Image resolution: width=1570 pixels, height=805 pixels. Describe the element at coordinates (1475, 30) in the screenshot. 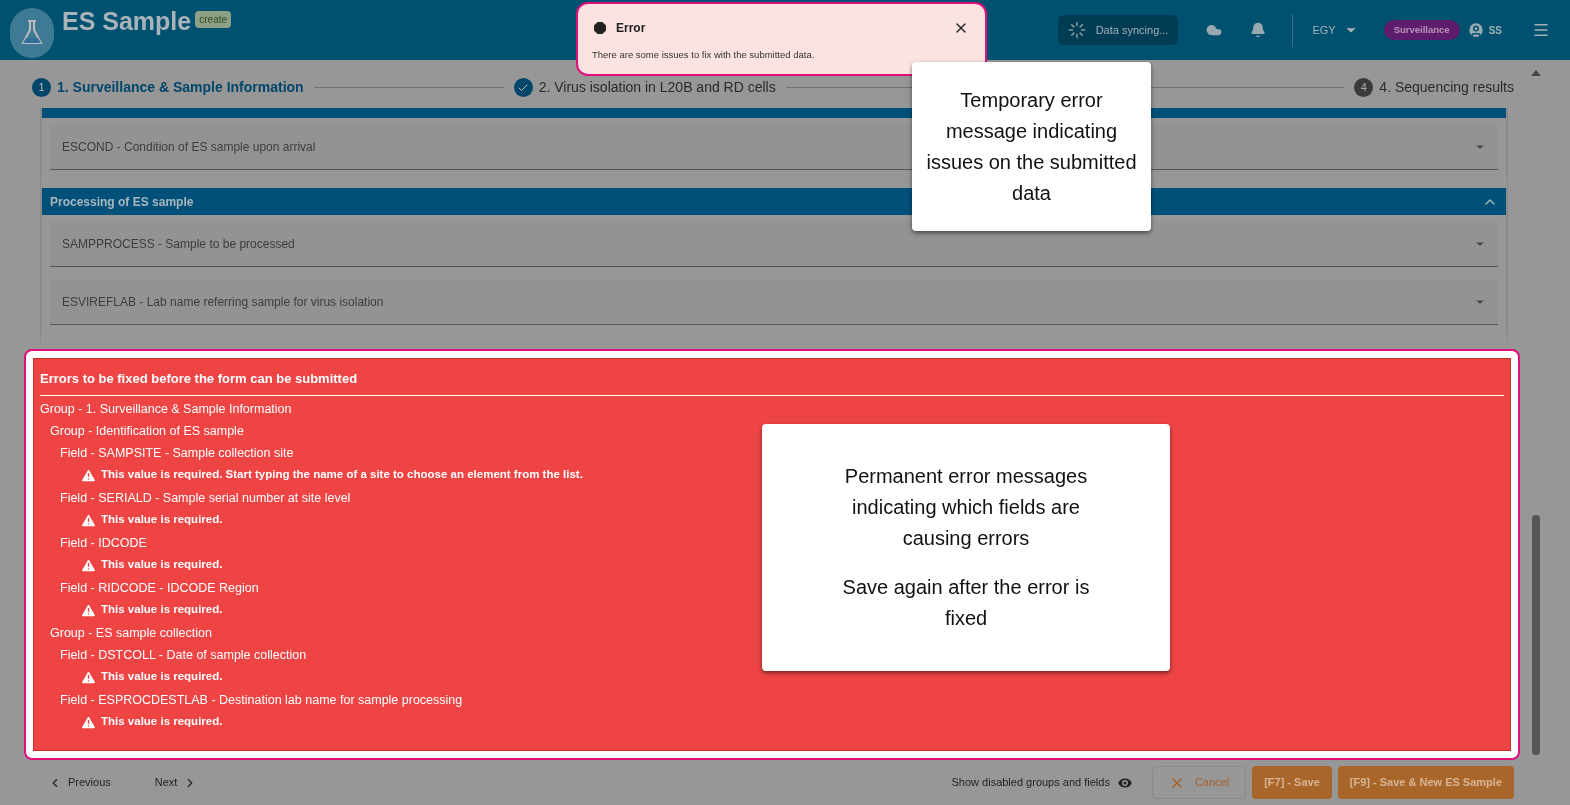

I see `user-avatar-icon` at that location.